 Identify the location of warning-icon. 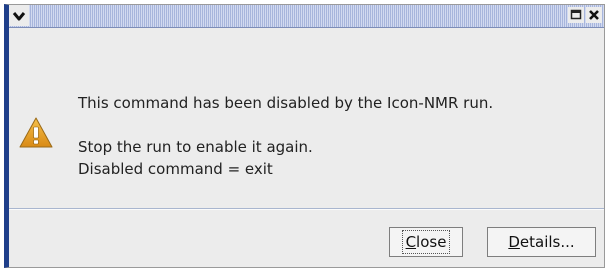
(36, 132).